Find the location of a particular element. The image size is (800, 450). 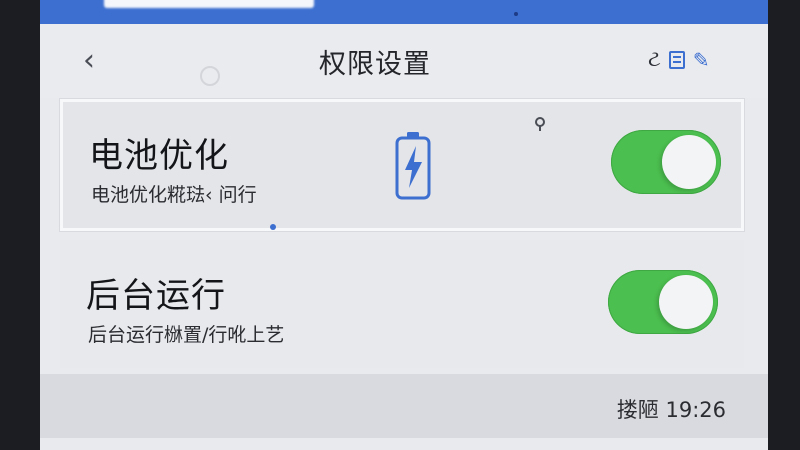

battery-charging-icon is located at coordinates (413, 166).